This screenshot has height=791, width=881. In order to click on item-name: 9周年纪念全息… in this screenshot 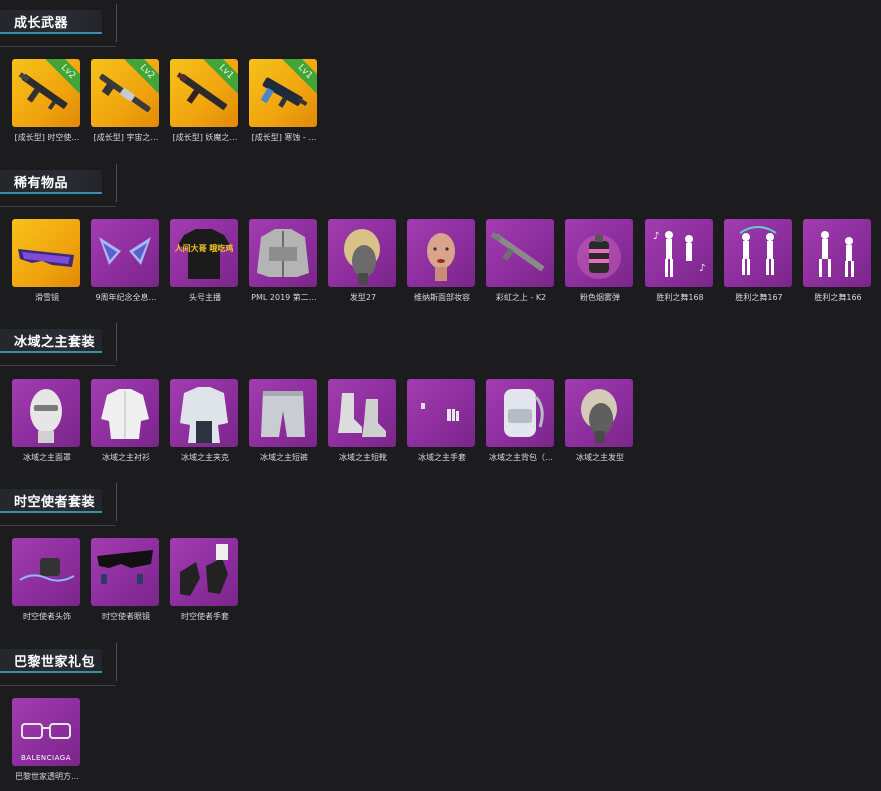, I will do `click(126, 297)`.